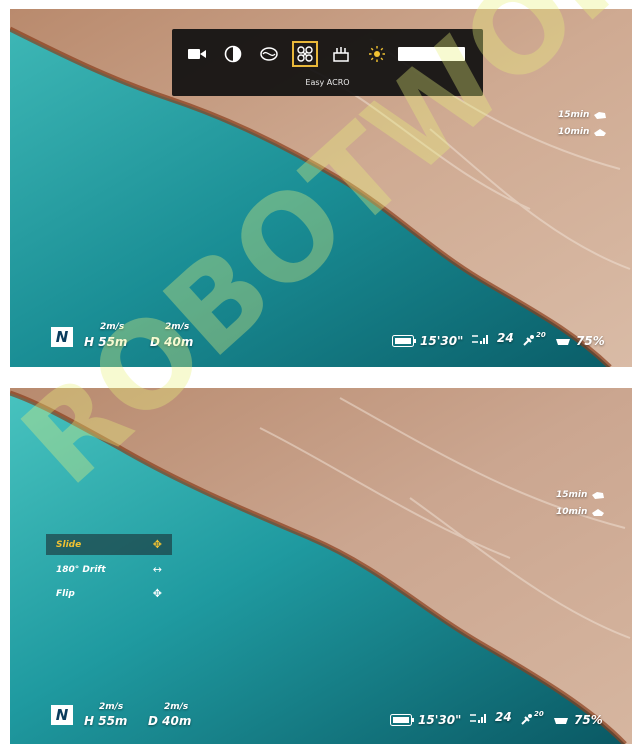 This screenshot has height=747, width=642. Describe the element at coordinates (109, 569) in the screenshot. I see `menu-item-180-drift: 180° Drift ↔` at that location.